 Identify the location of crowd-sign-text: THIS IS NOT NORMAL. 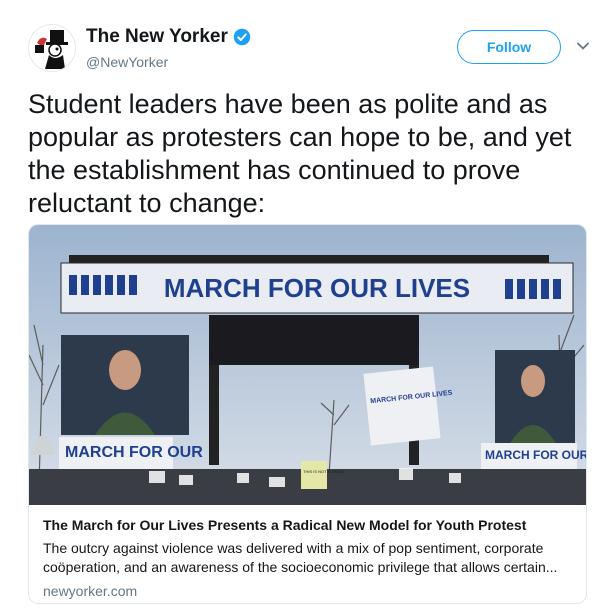
(324, 471).